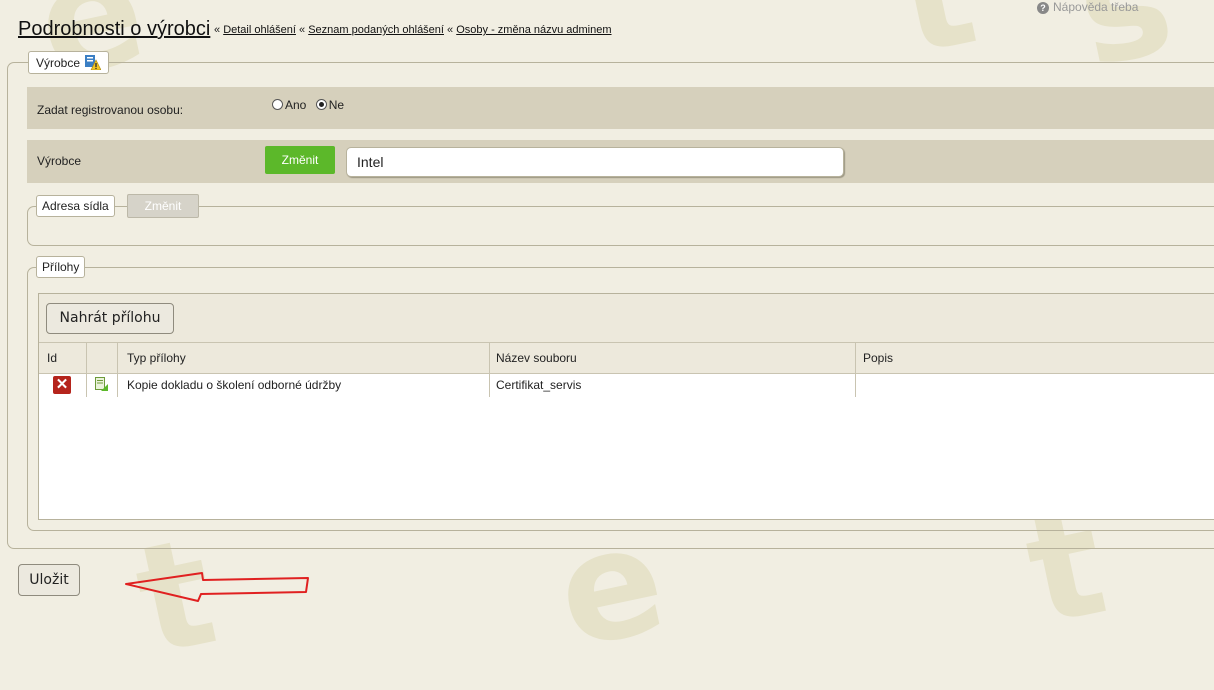 This screenshot has height=690, width=1214. Describe the element at coordinates (217, 587) in the screenshot. I see `red-arrow-annotation` at that location.